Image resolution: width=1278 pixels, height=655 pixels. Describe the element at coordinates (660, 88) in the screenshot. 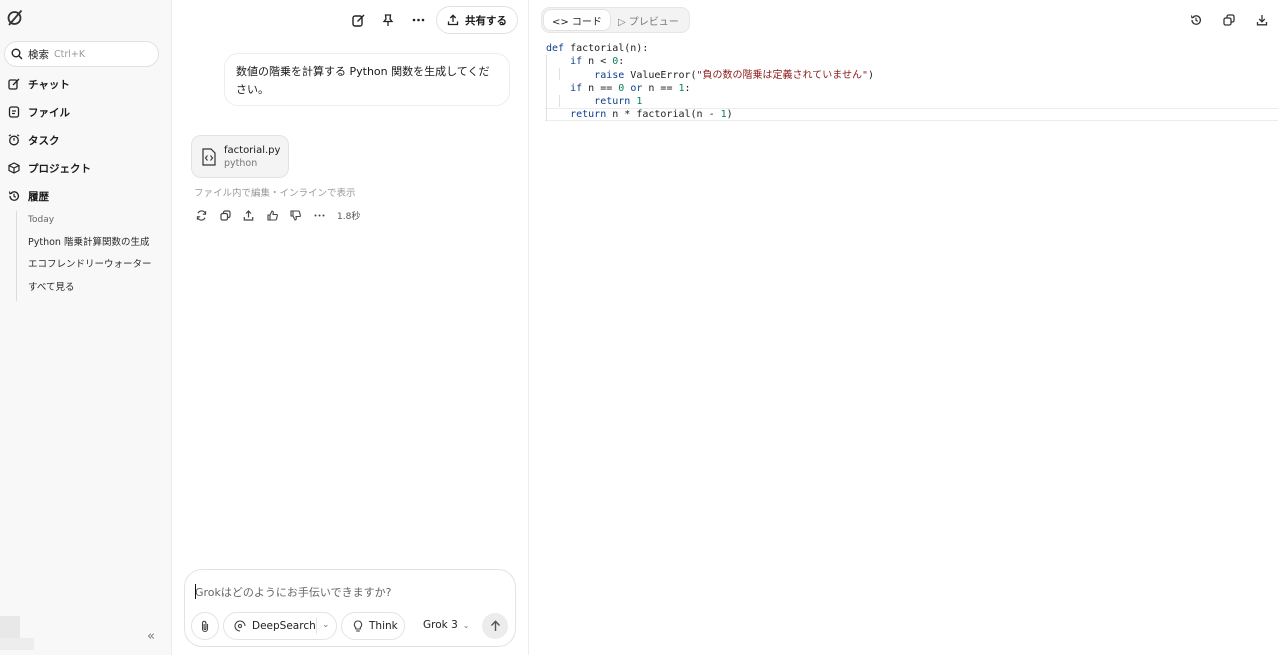

I see `code-token: n ==` at that location.